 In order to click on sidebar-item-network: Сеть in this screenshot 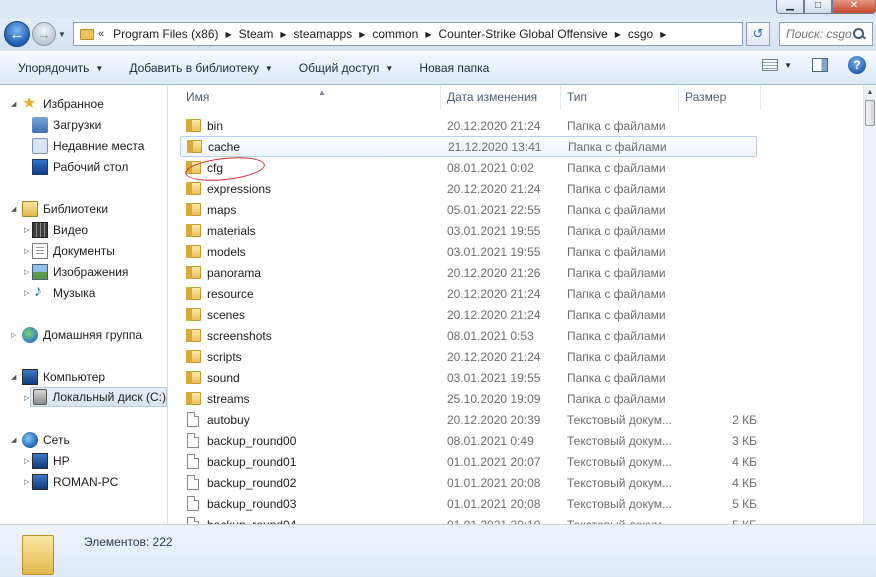, I will do `click(46, 440)`.